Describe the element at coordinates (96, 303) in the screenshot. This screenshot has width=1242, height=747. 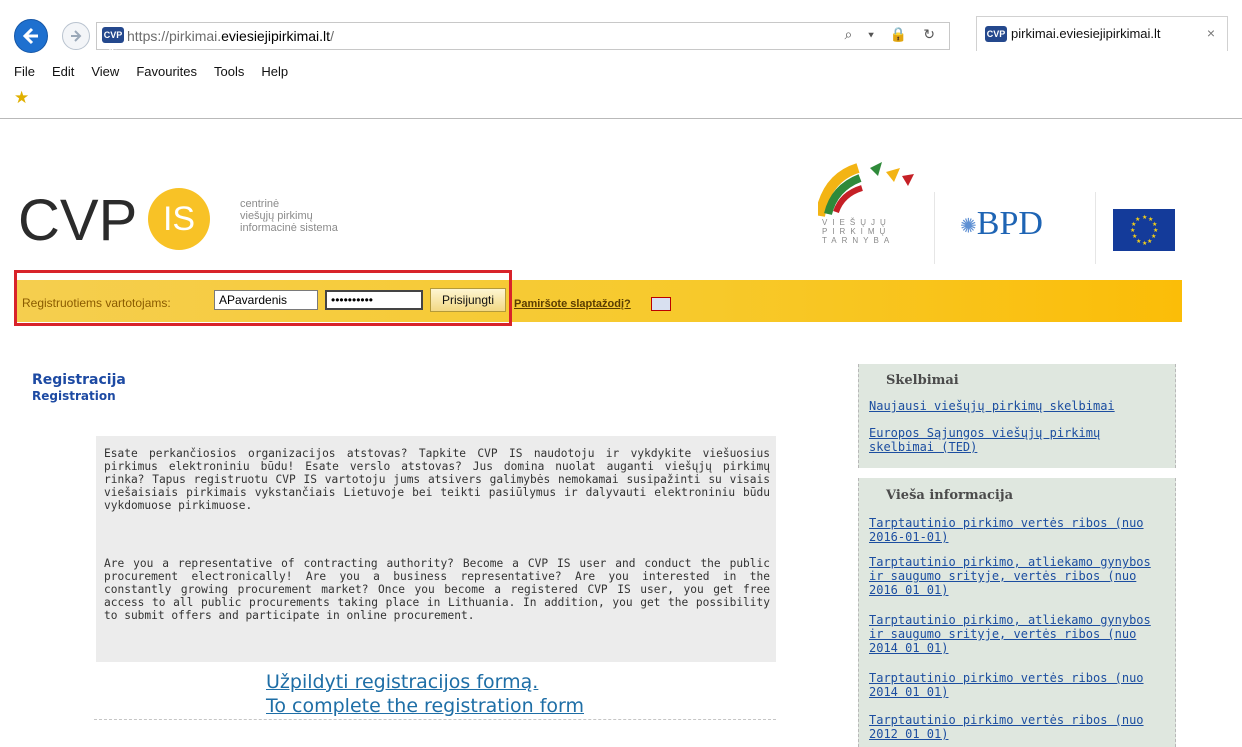
I see `login-label: Registruotiems vartotojams:` at that location.